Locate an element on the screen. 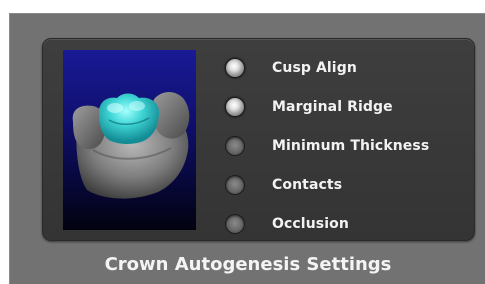 This screenshot has height=284, width=485. contacts-radio is located at coordinates (235, 184).